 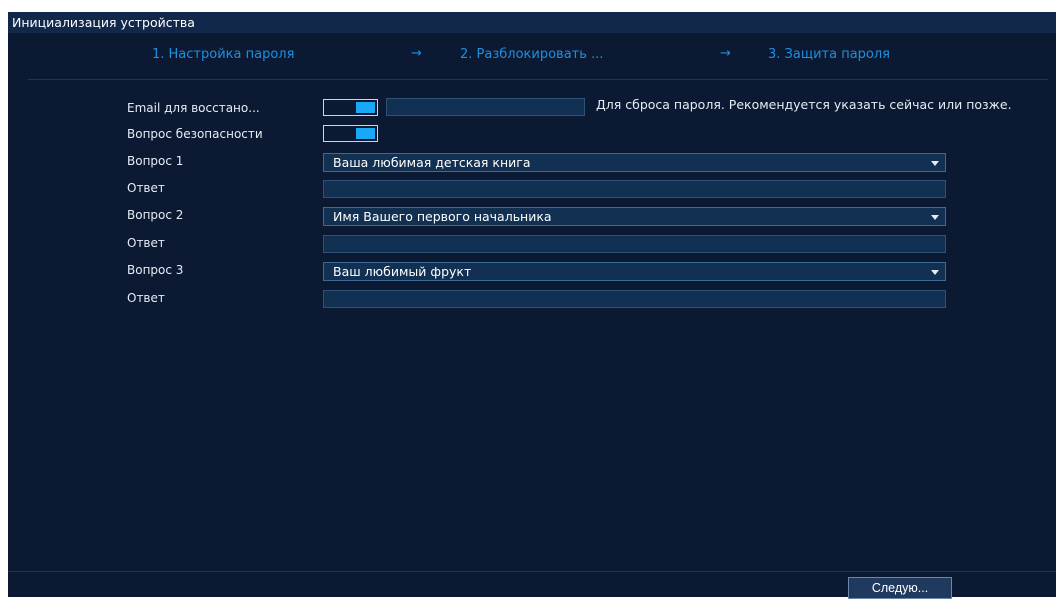 I want to click on email-toggle, so click(x=350, y=107).